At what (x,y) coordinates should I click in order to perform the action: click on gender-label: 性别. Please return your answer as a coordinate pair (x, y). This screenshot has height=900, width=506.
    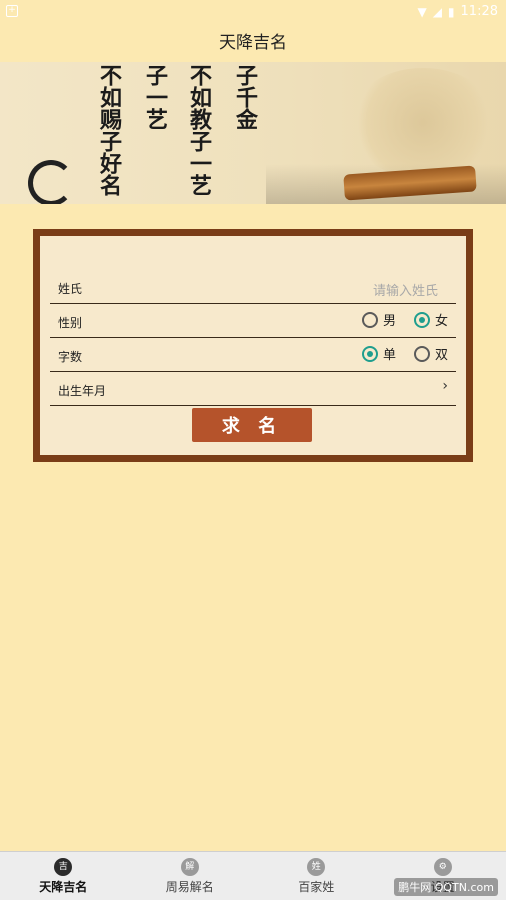
    Looking at the image, I should click on (70, 323).